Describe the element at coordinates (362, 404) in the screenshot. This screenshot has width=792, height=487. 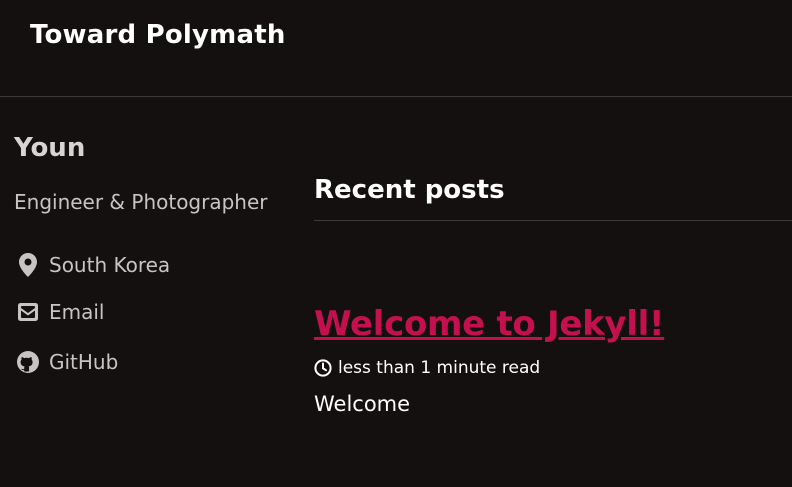
I see `post-excerpt: Welcome` at that location.